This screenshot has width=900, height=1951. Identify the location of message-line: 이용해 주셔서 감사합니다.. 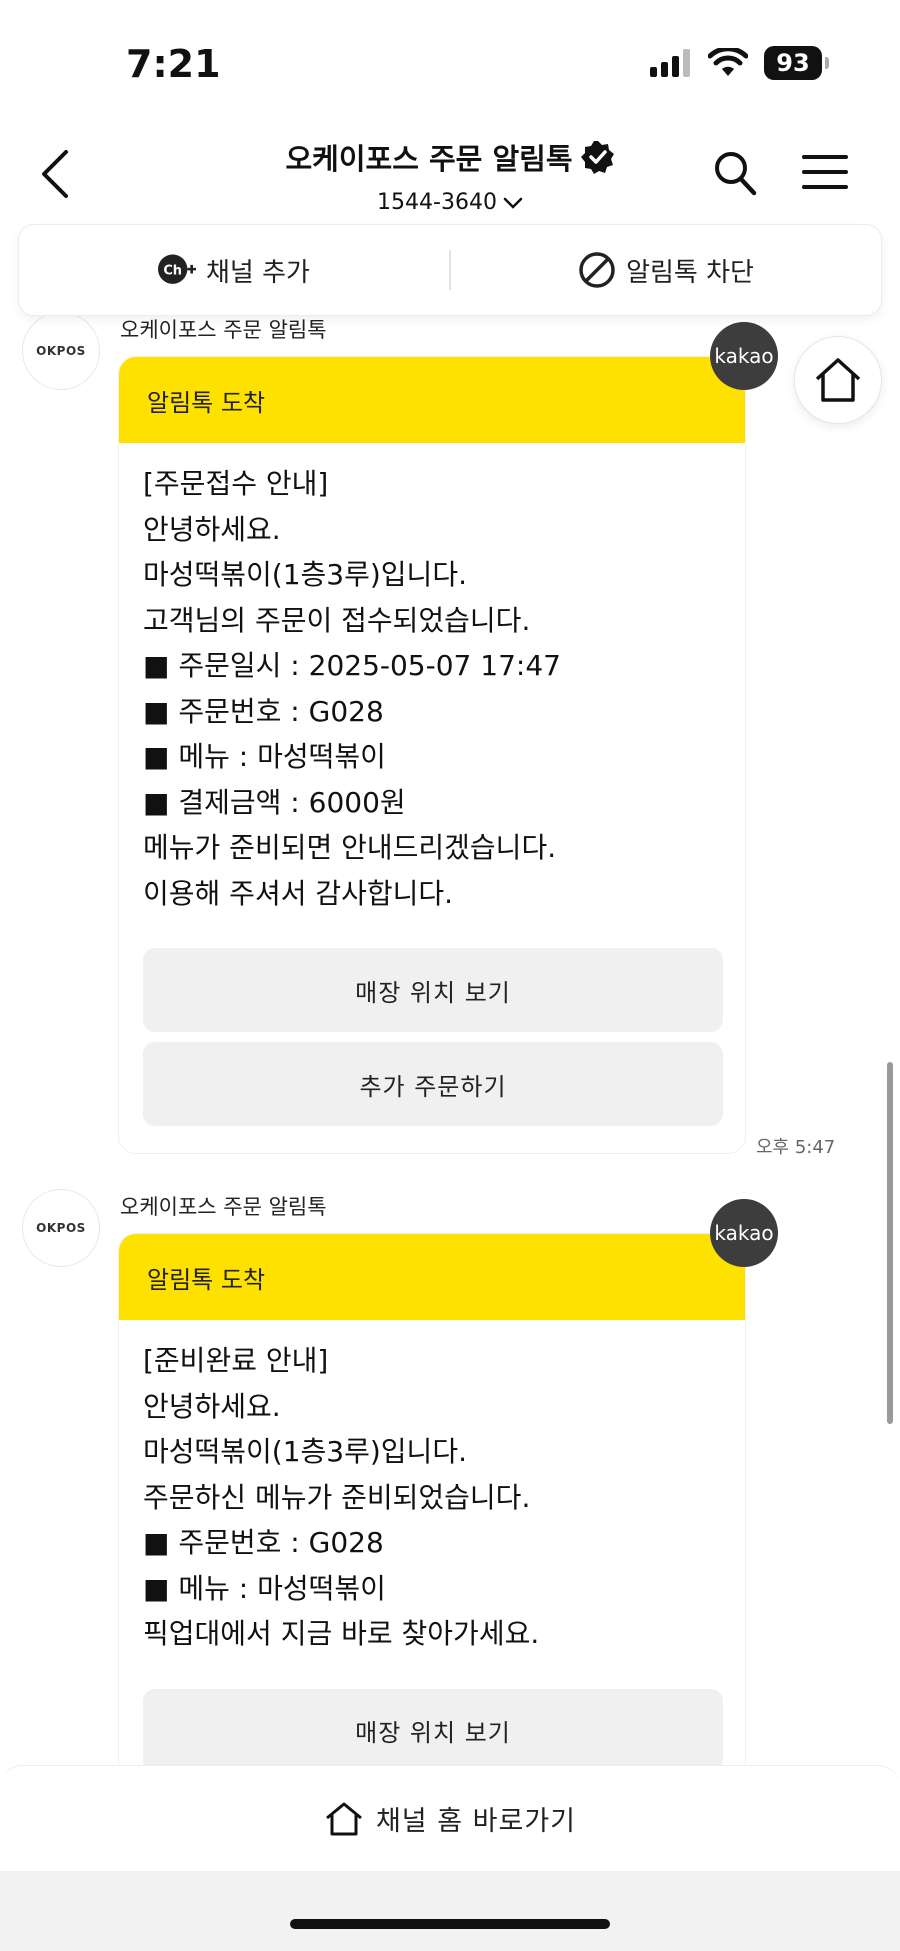
(298, 893).